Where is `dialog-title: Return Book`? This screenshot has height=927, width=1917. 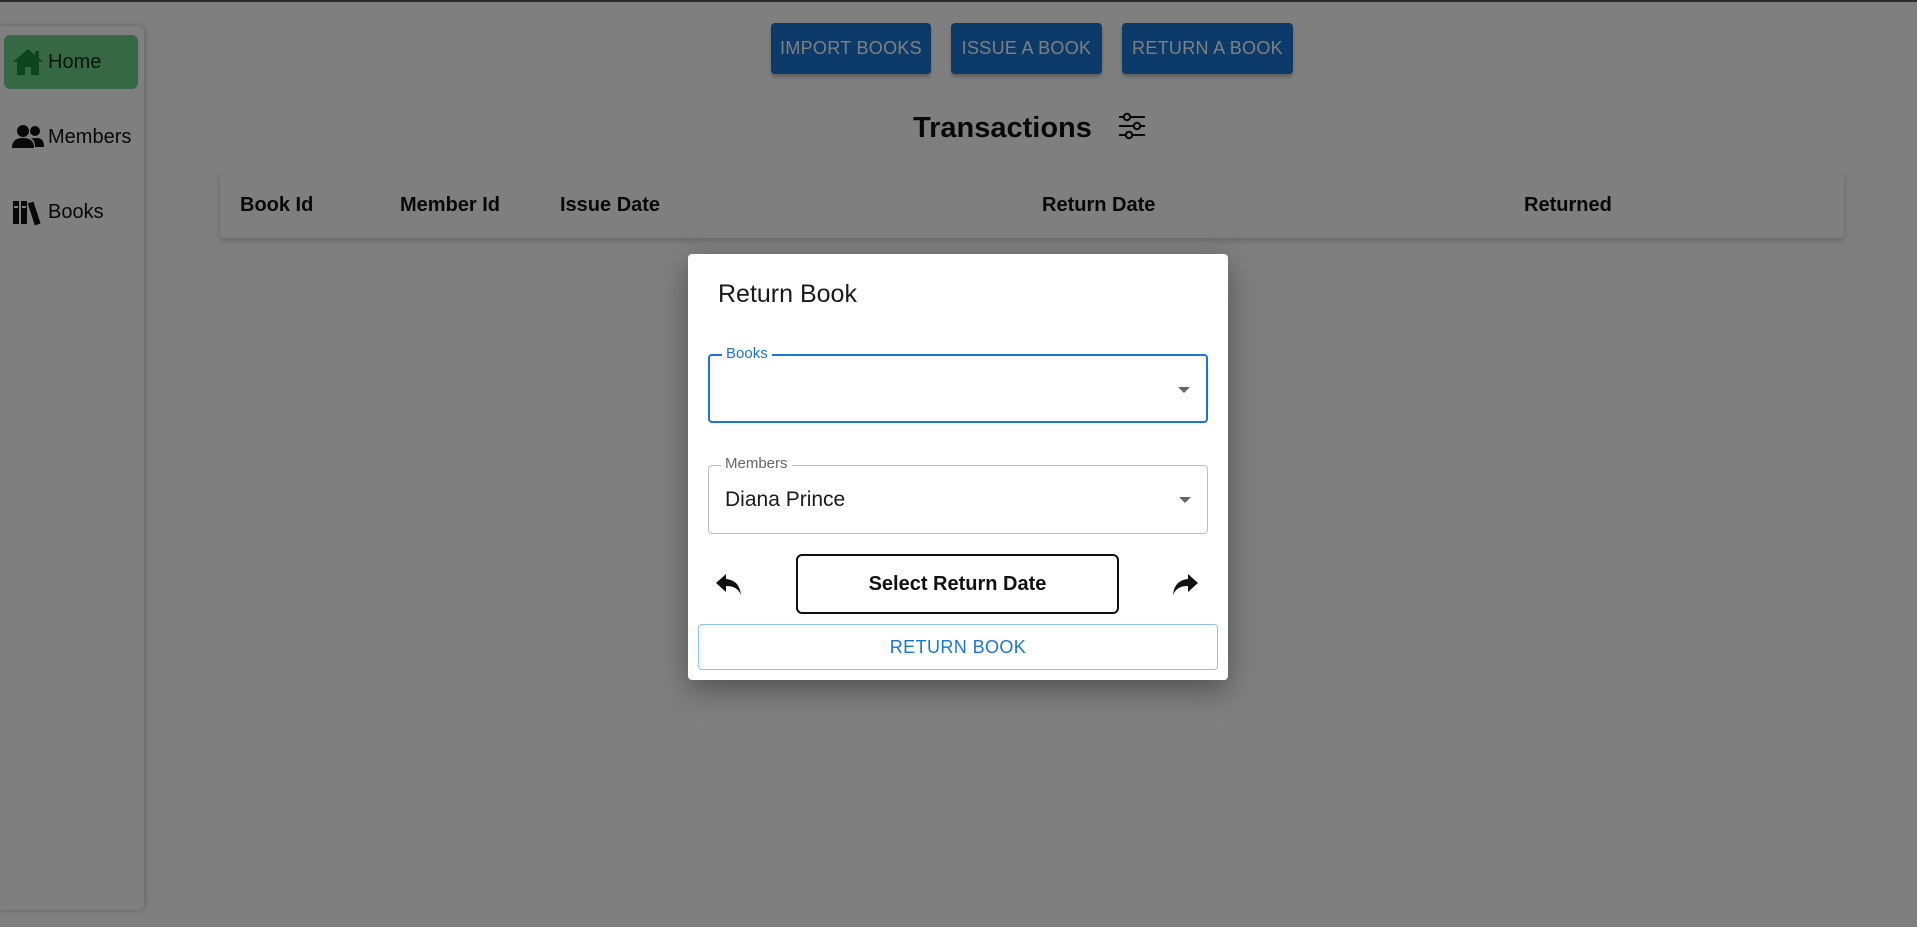
dialog-title: Return Book is located at coordinates (787, 294).